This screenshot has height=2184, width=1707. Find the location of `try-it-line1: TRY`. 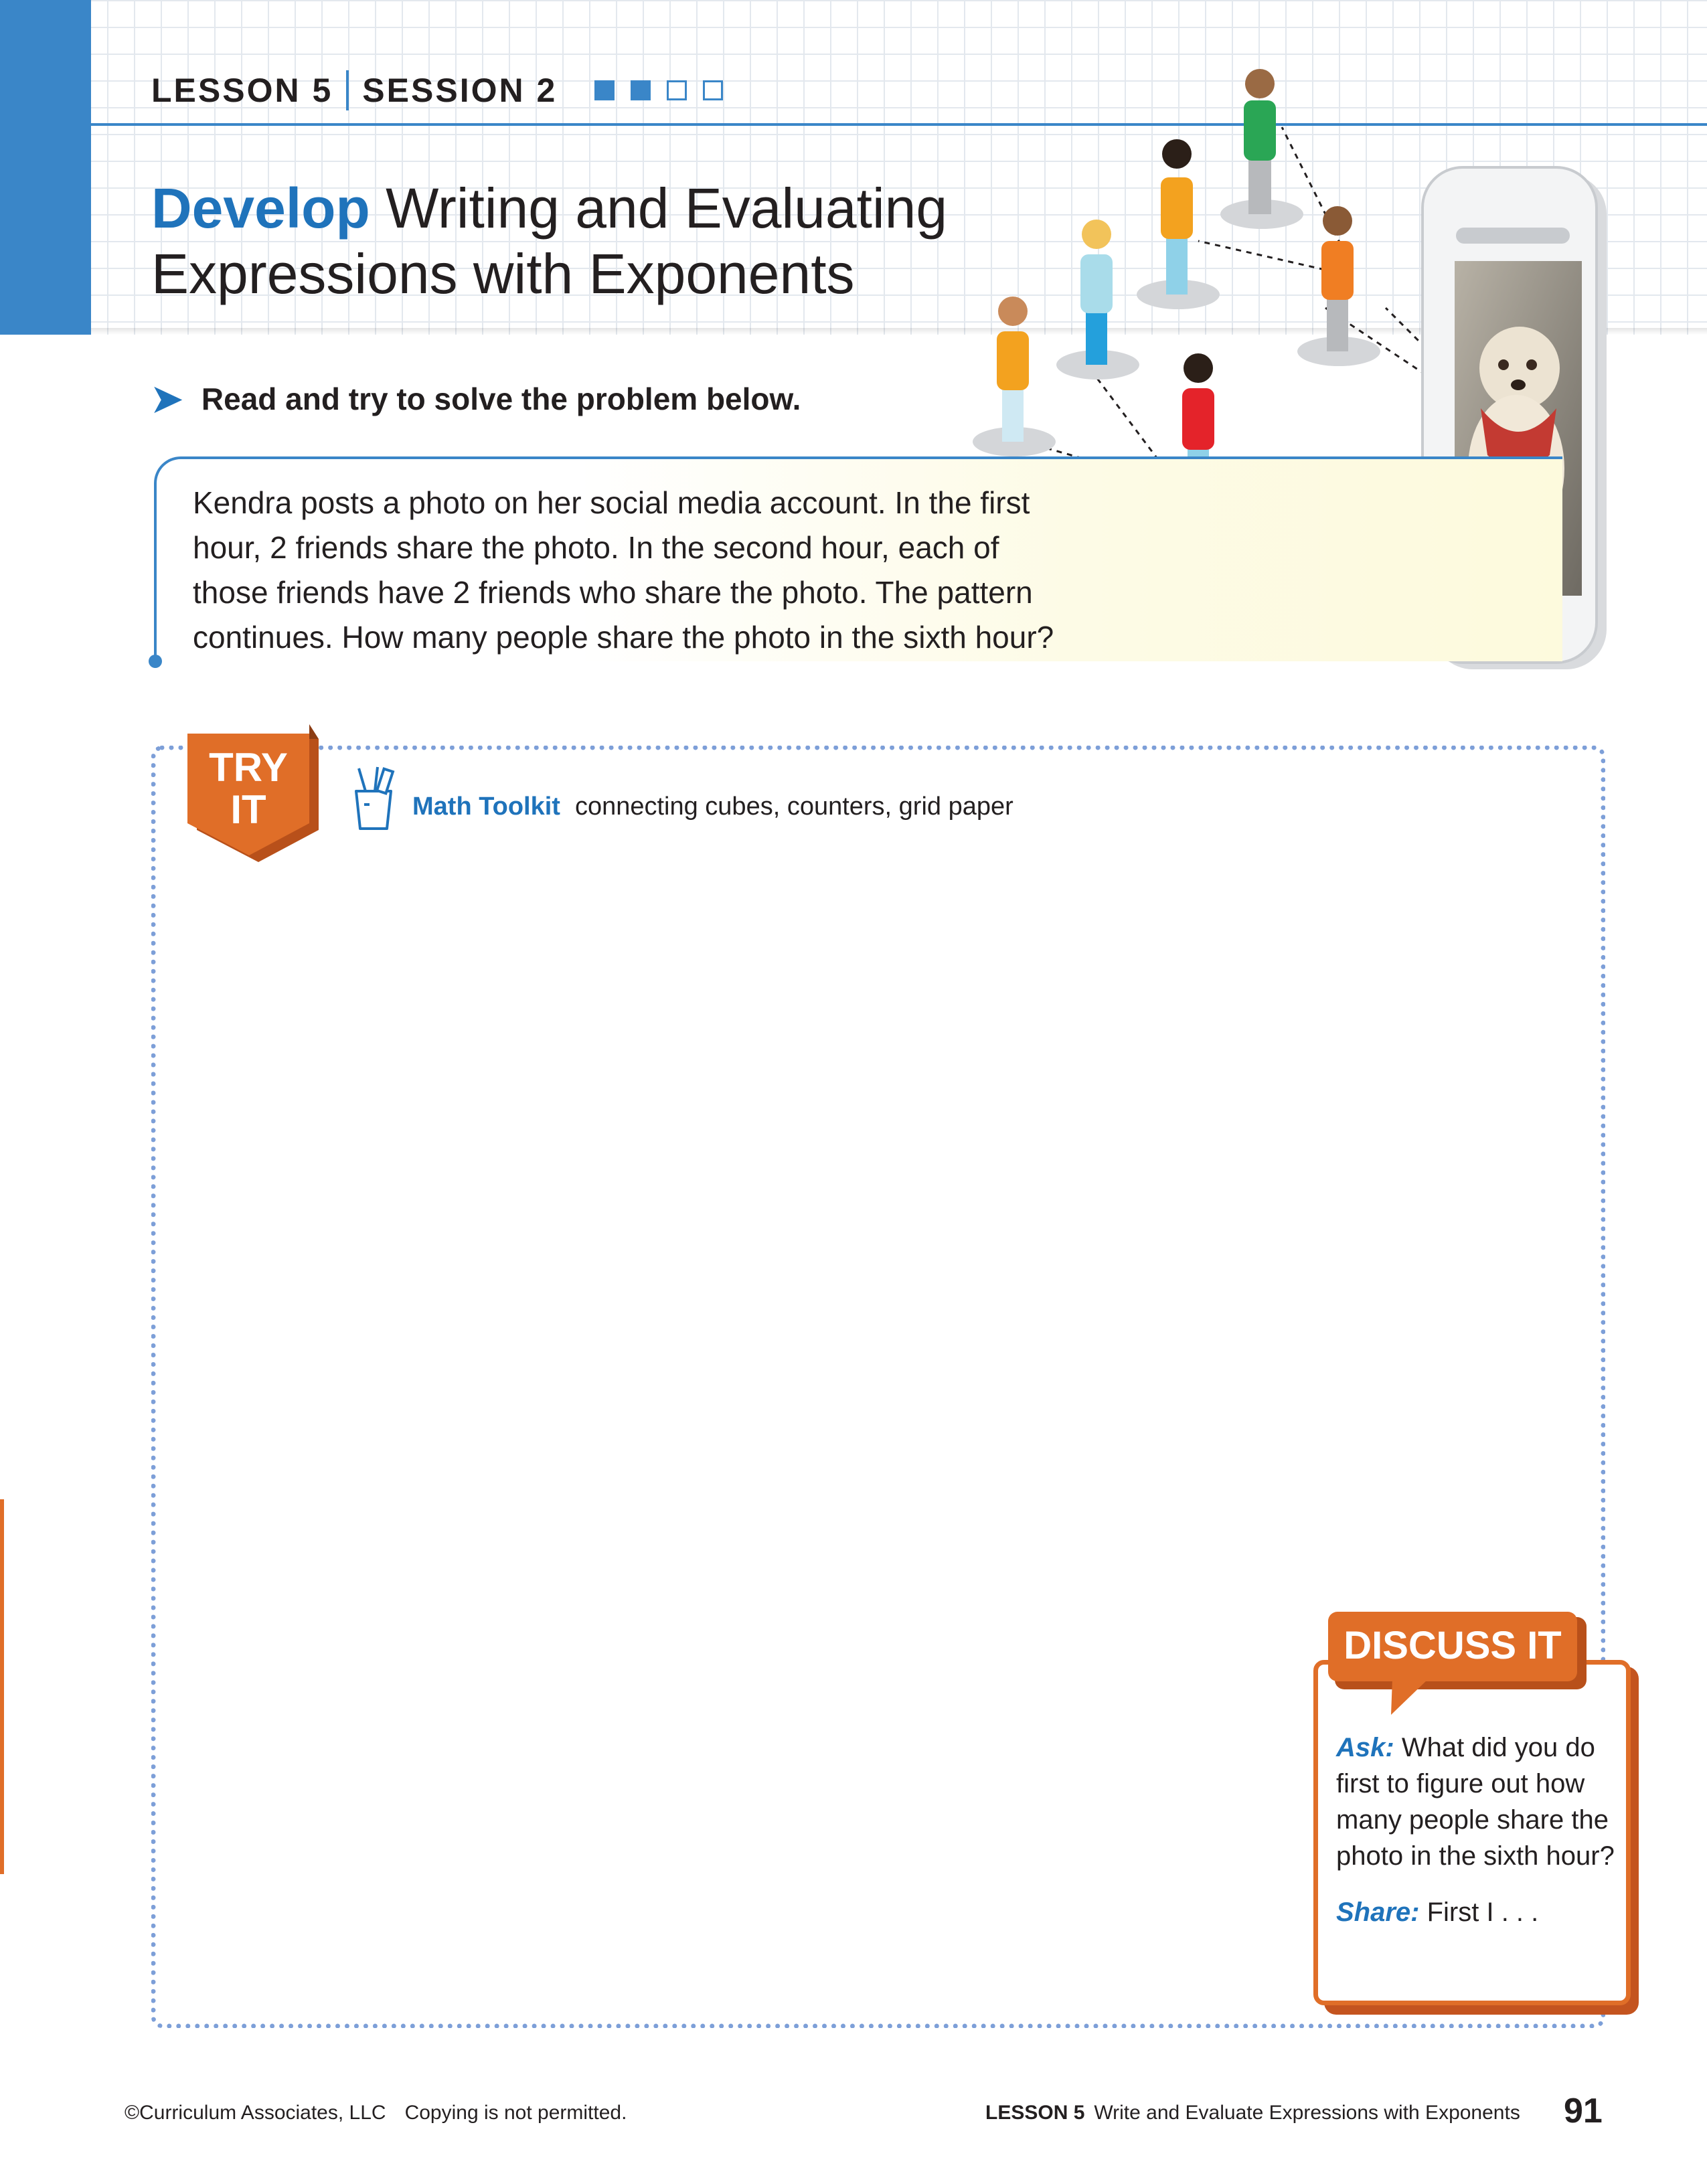

try-it-line1: TRY is located at coordinates (248, 767).